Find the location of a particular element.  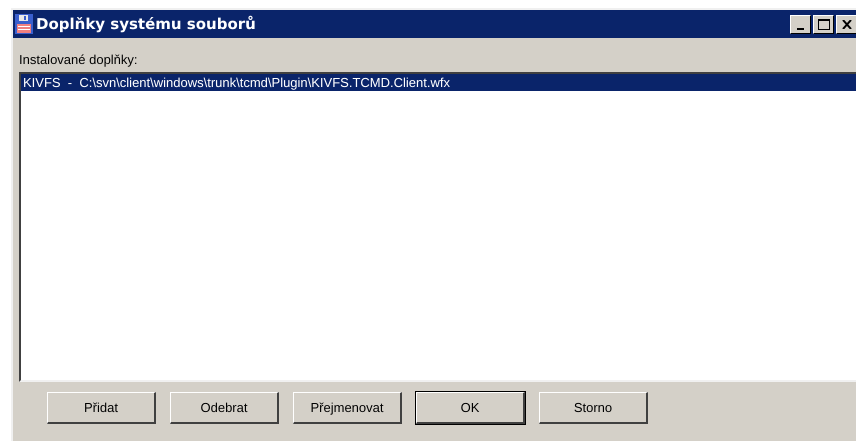

dialog-button: Storno is located at coordinates (593, 408).